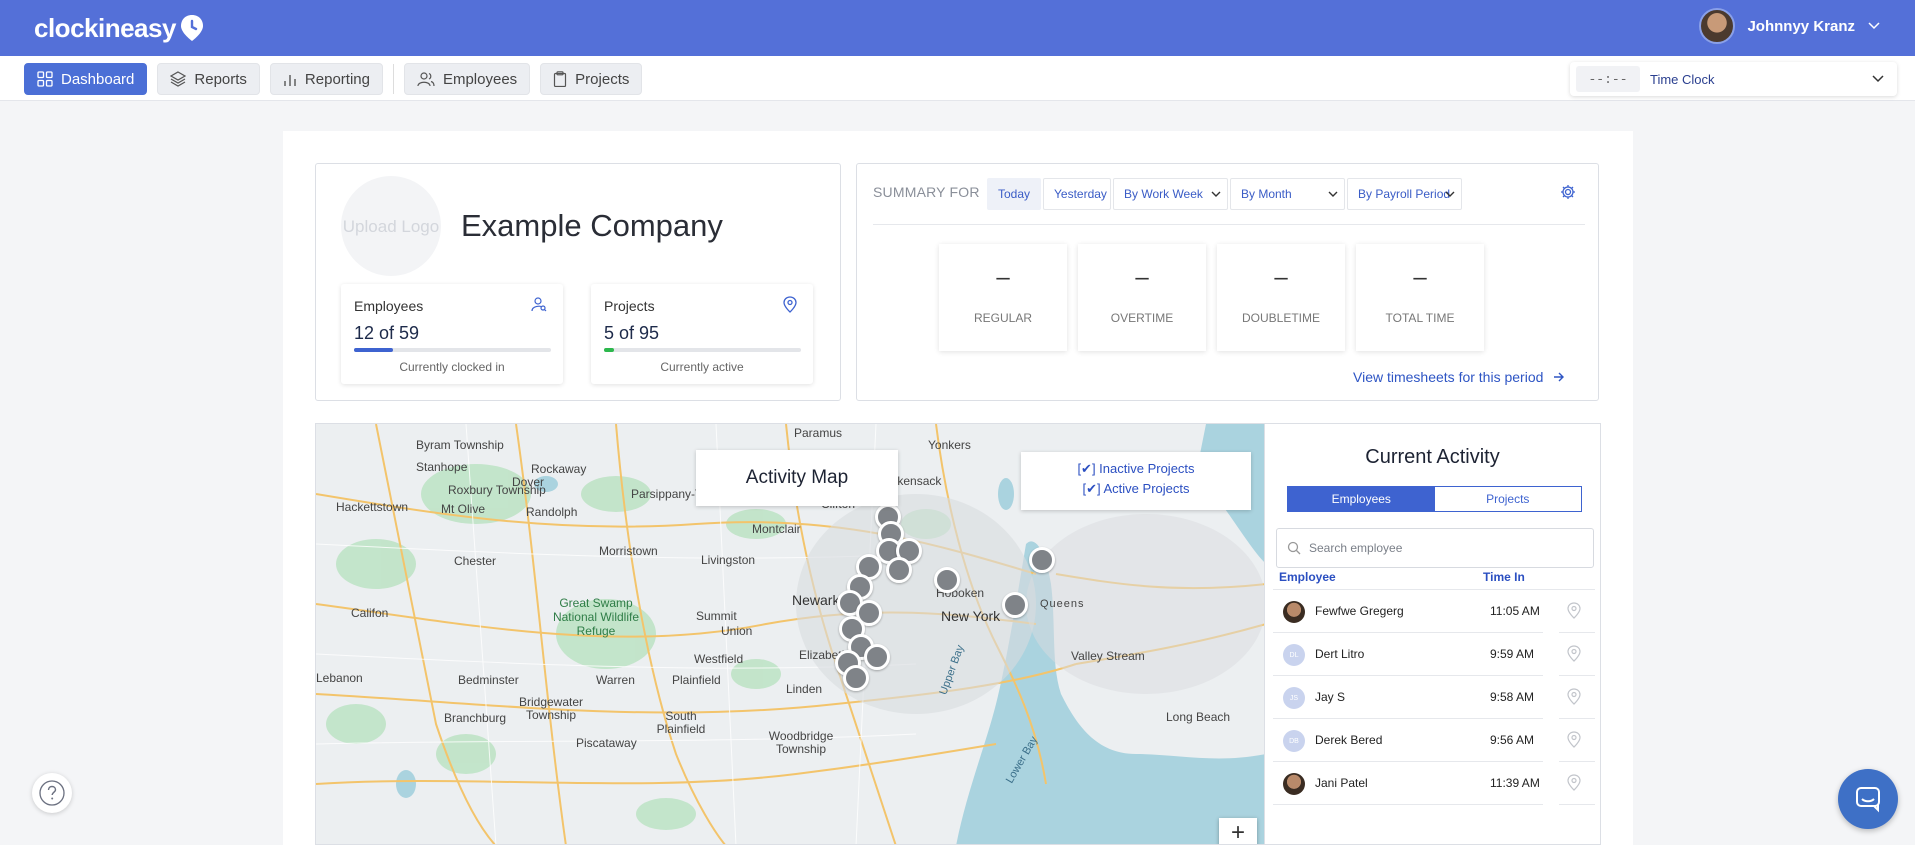  What do you see at coordinates (372, 507) in the screenshot?
I see `map-label: Hackettstown` at bounding box center [372, 507].